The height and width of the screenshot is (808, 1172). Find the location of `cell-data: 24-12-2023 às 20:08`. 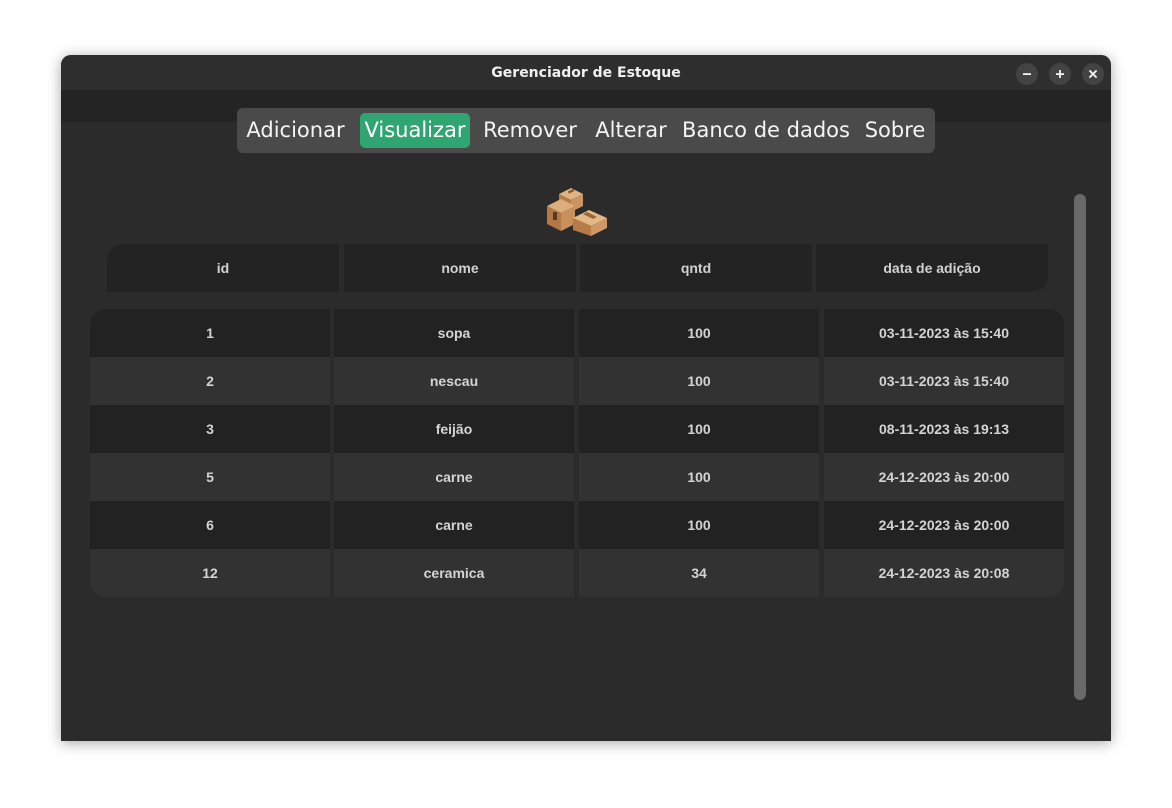

cell-data: 24-12-2023 às 20:08 is located at coordinates (944, 573).